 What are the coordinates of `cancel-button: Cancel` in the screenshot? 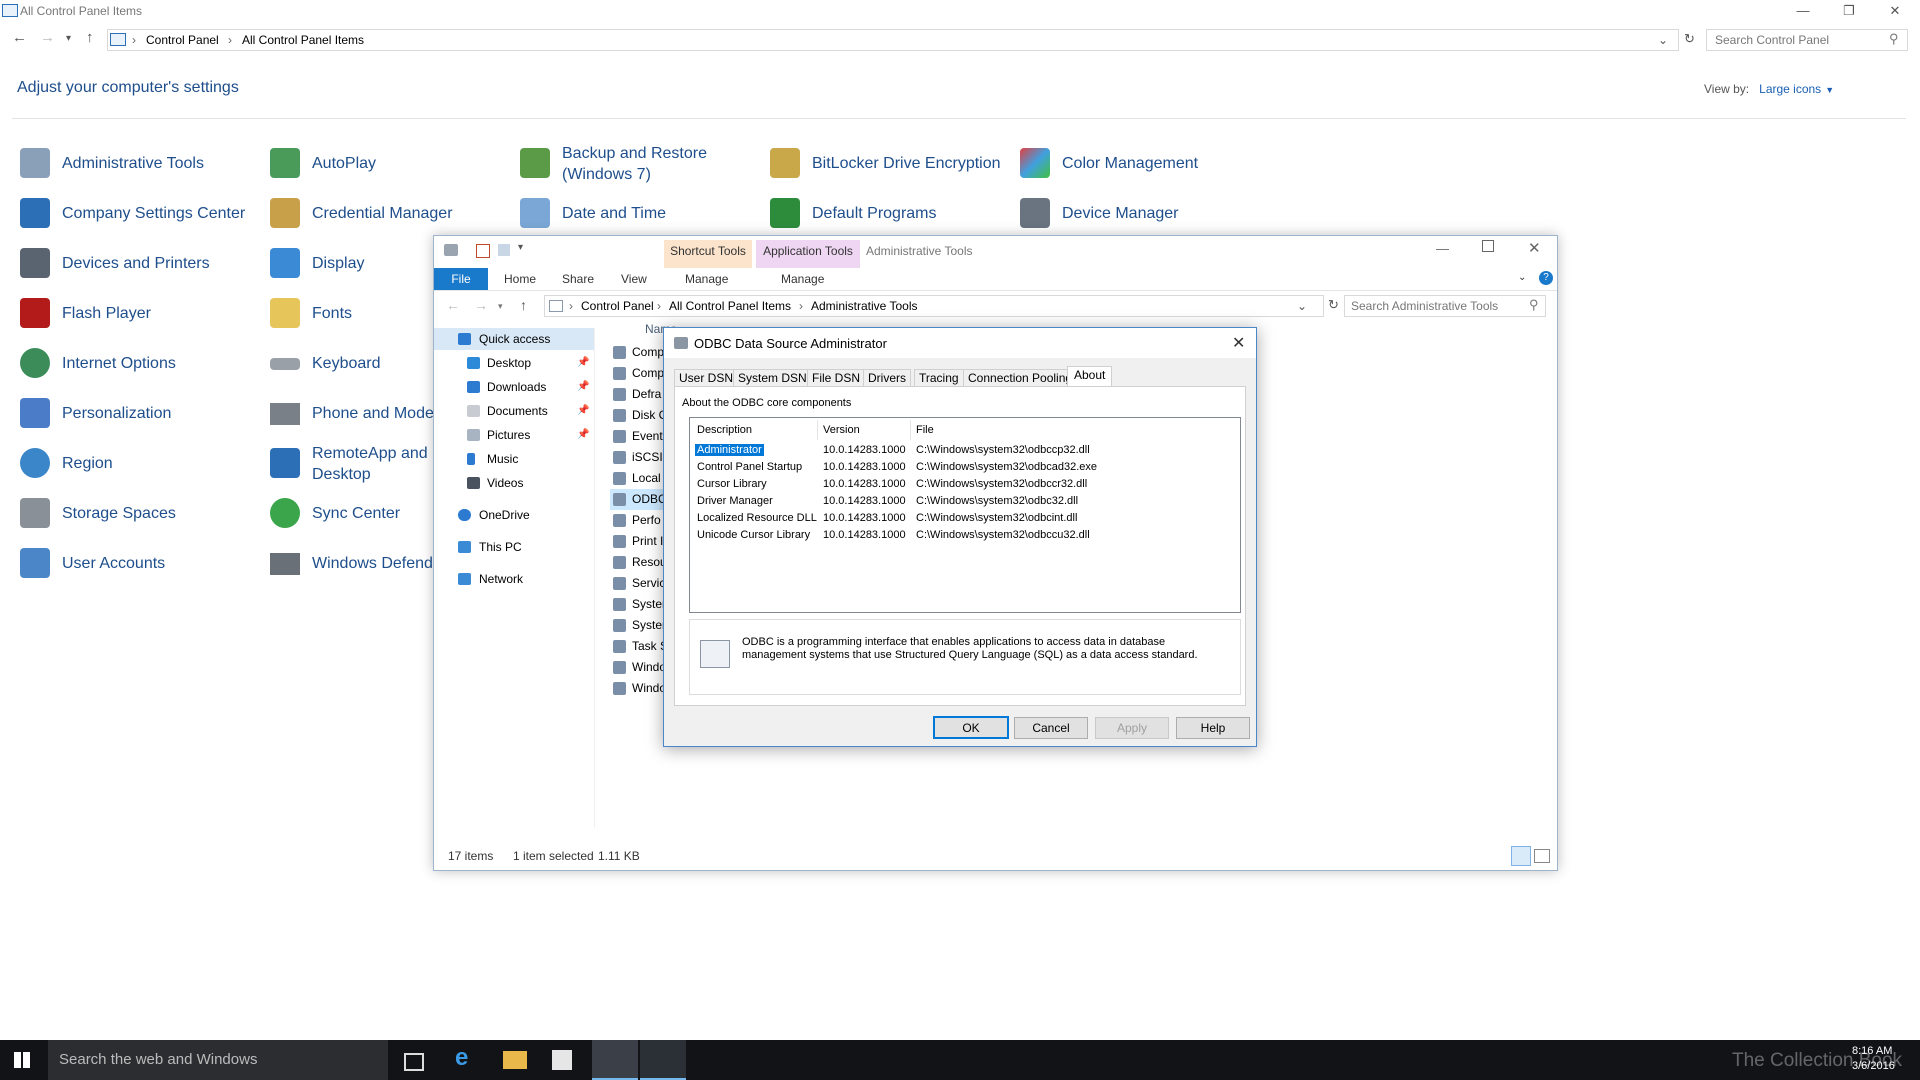 It's located at (1051, 728).